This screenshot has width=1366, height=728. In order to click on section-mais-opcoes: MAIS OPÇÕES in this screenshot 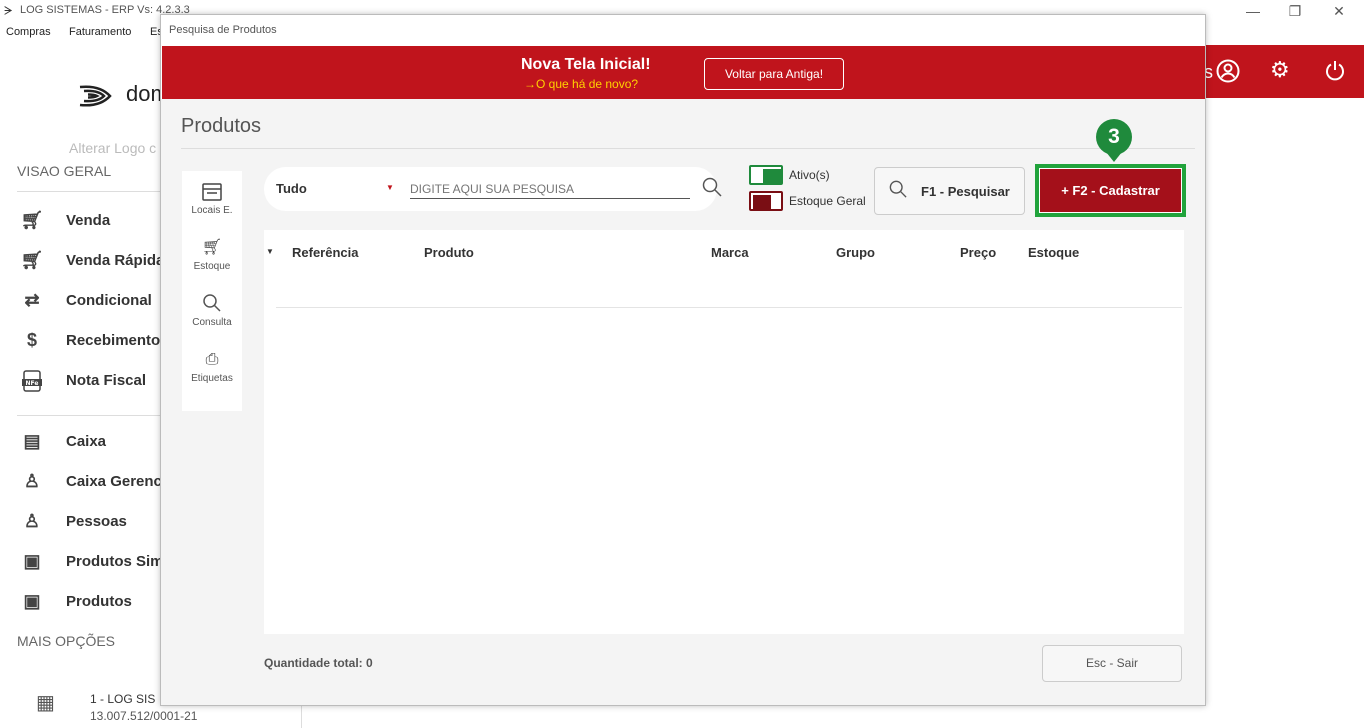, I will do `click(66, 641)`.